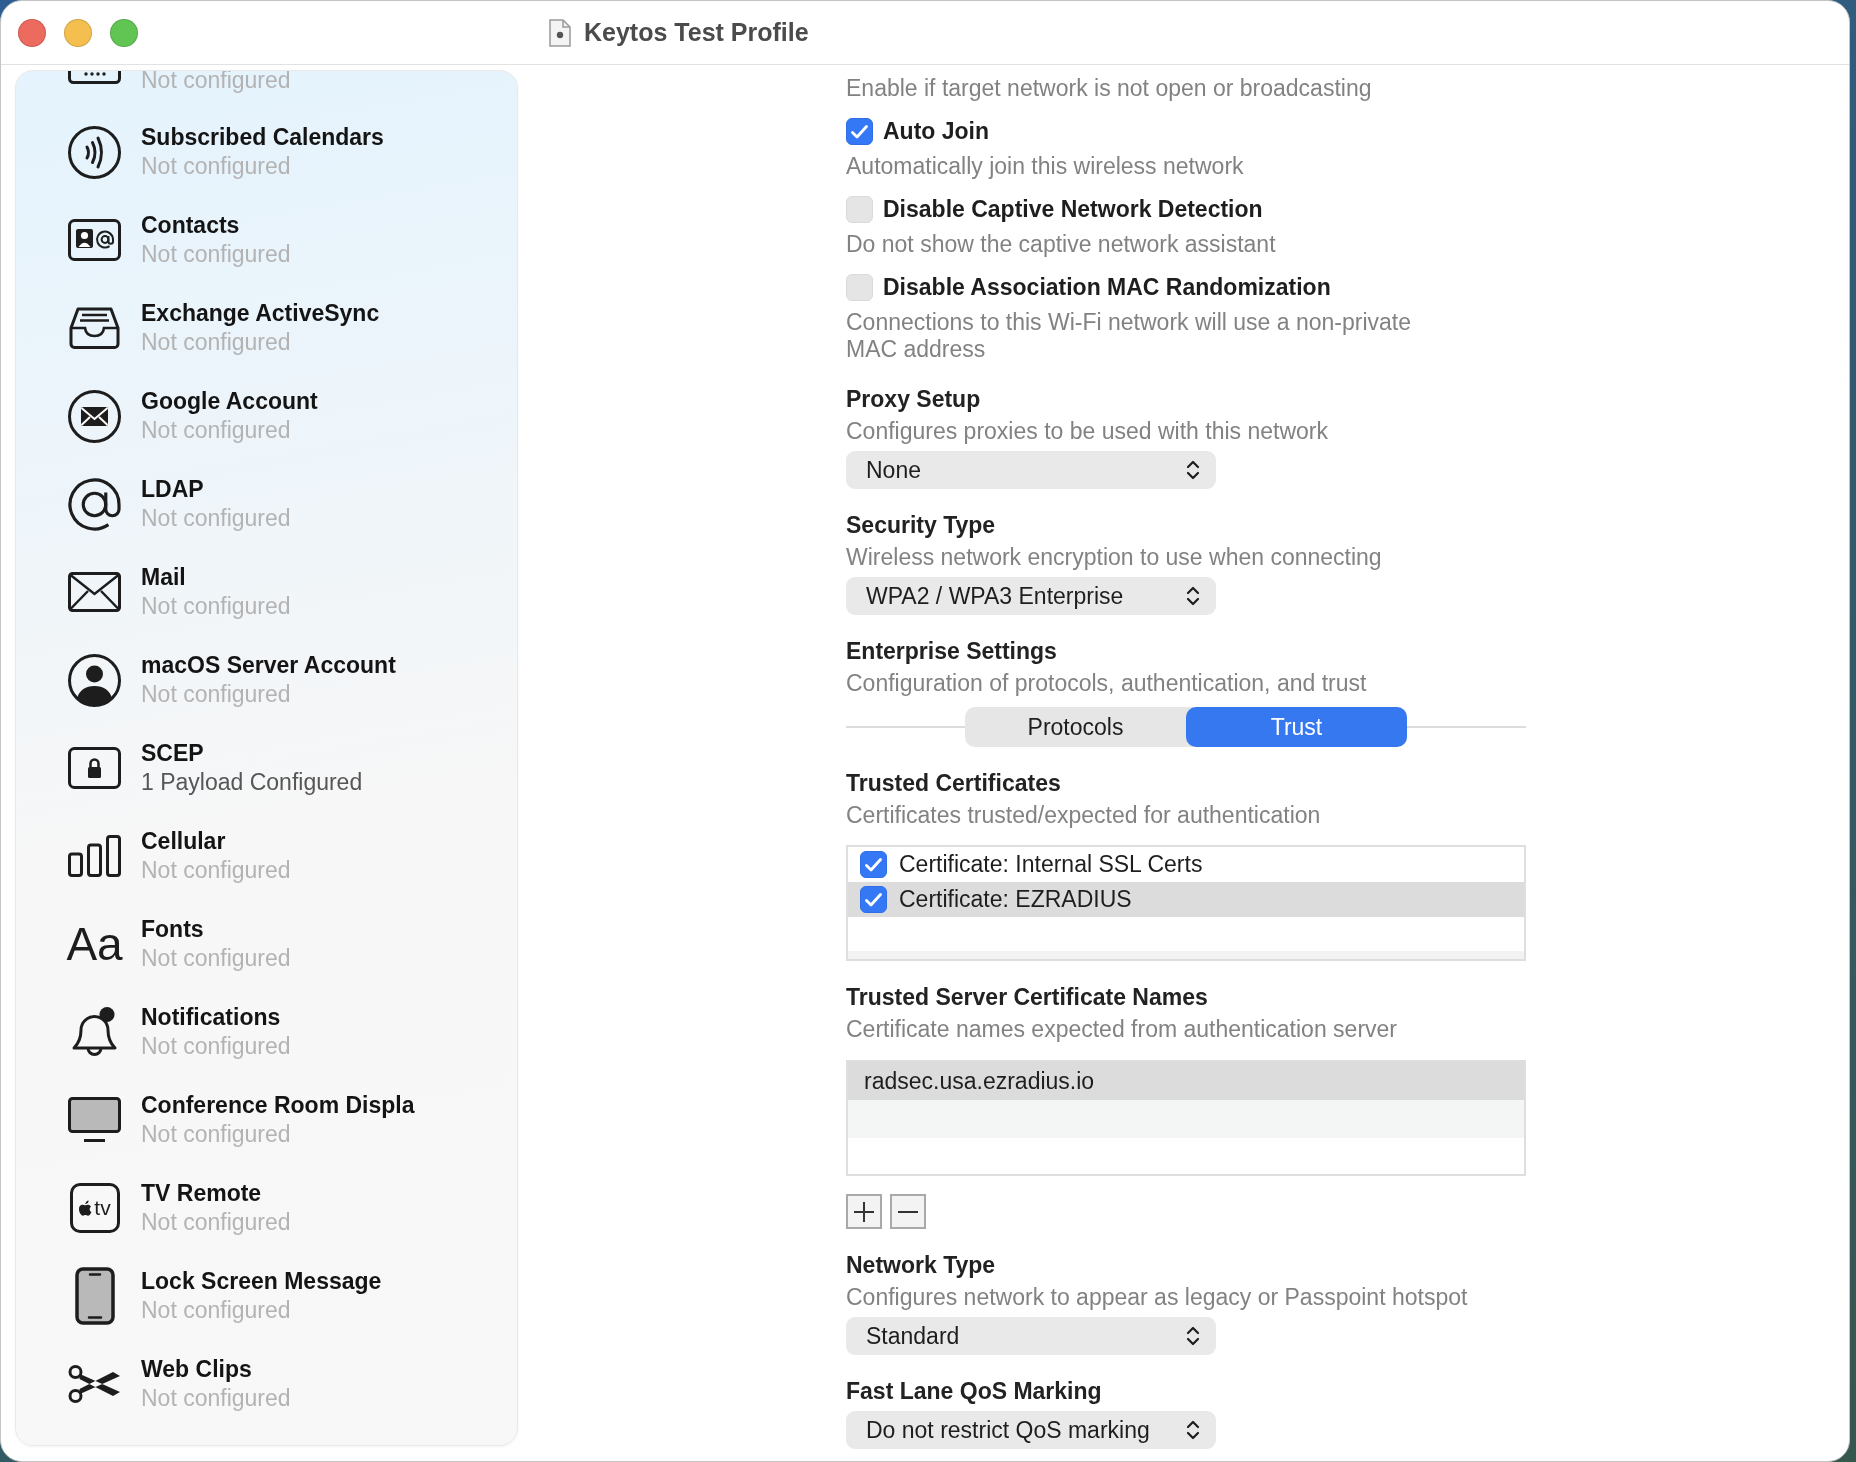 The image size is (1856, 1462). What do you see at coordinates (1186, 864) in the screenshot?
I see `certificate-row: Certificate: Internal SSL Certs` at bounding box center [1186, 864].